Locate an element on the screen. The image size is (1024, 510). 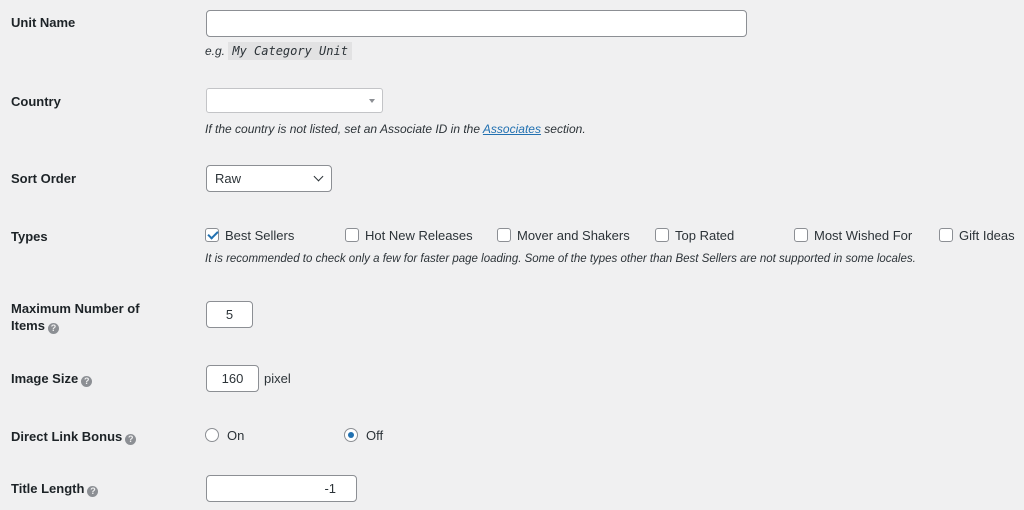
type-label-most-wished-for: Most Wished For is located at coordinates (863, 235).